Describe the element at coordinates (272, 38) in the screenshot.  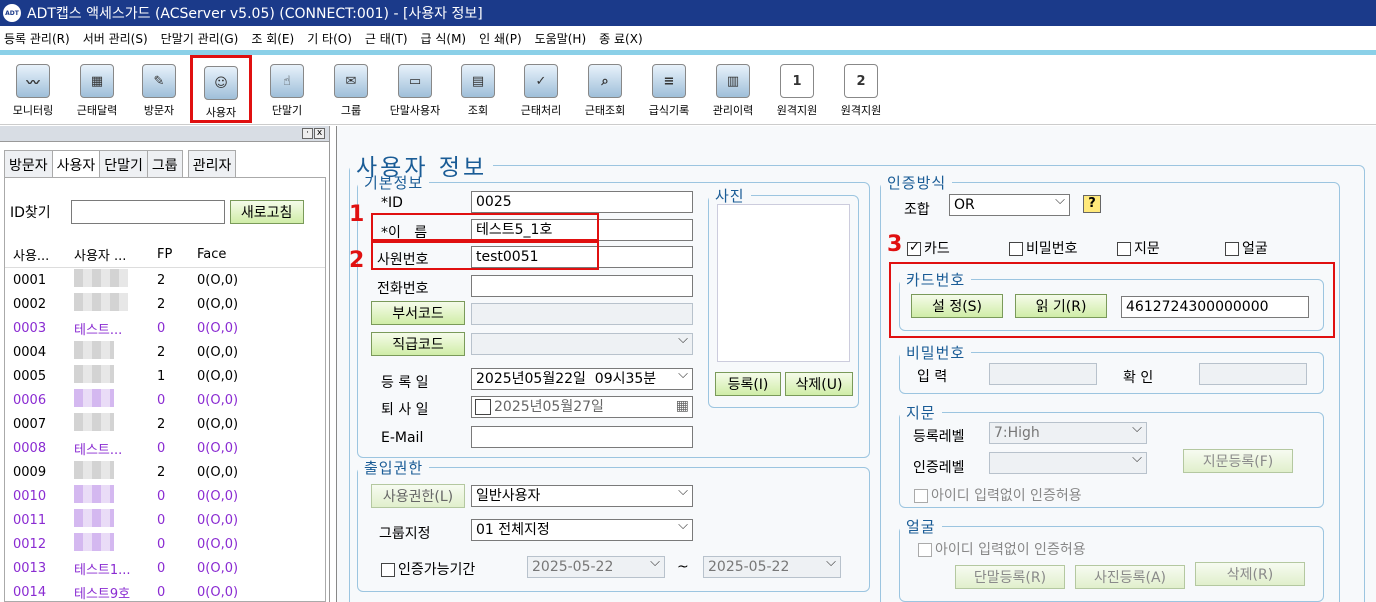
I see `menu-query: 조 회(E)` at that location.